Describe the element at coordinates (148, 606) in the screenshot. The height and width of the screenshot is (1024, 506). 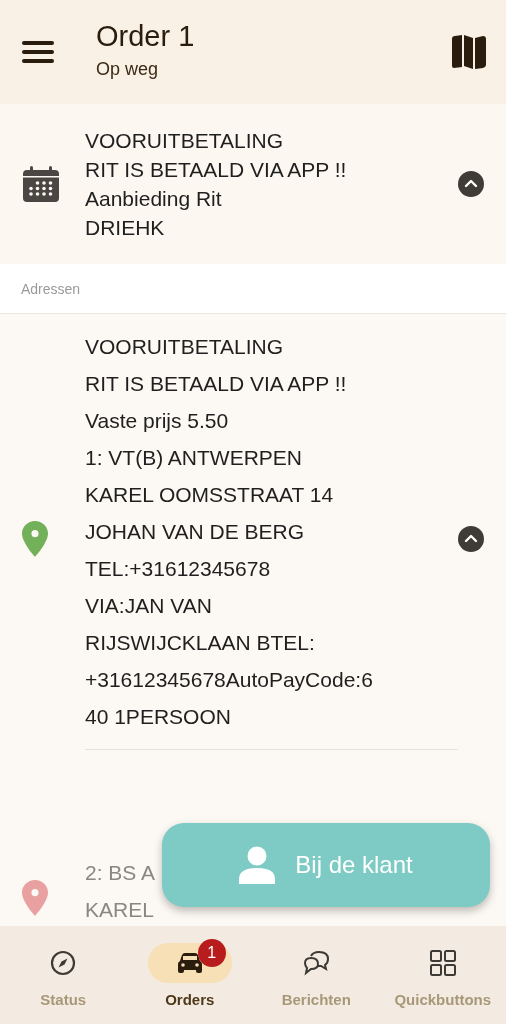
I see `address-line: VIA:JAN VAN` at that location.